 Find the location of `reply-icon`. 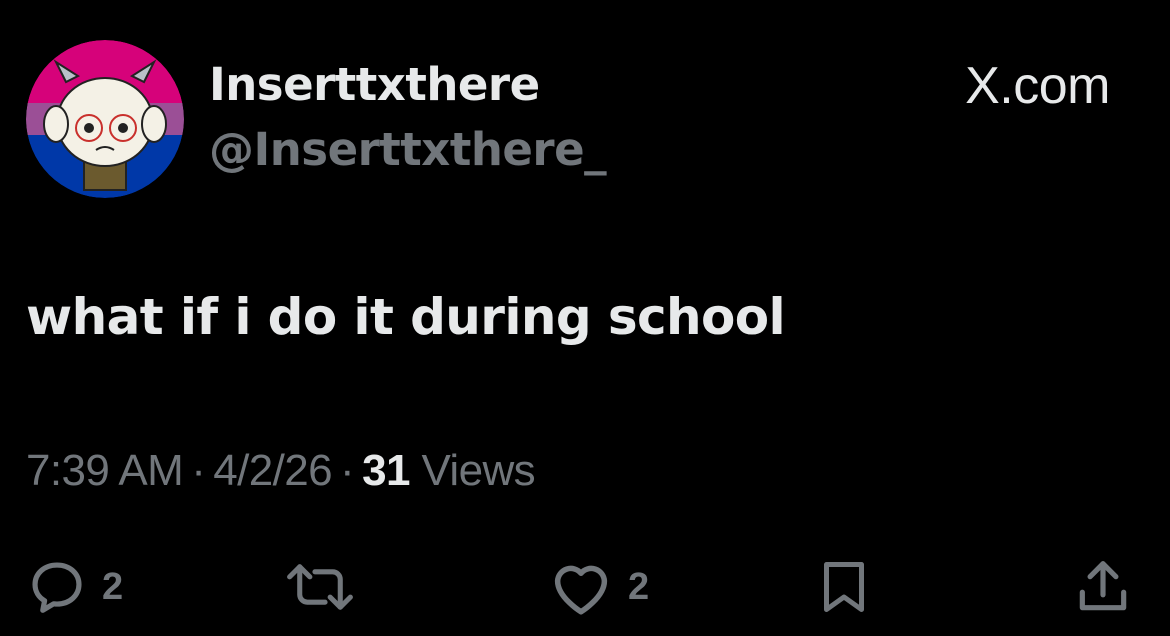

reply-icon is located at coordinates (57, 587).